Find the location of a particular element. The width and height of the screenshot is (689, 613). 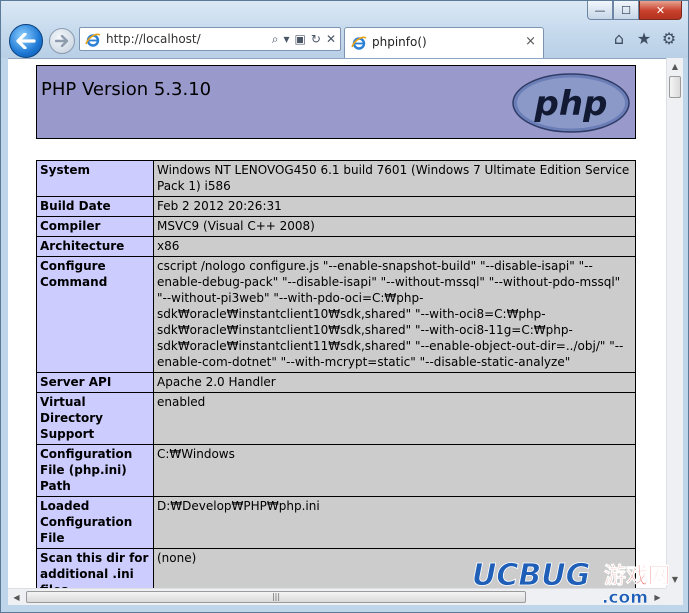

page-title: PHP Version 5.3.10 is located at coordinates (126, 89).